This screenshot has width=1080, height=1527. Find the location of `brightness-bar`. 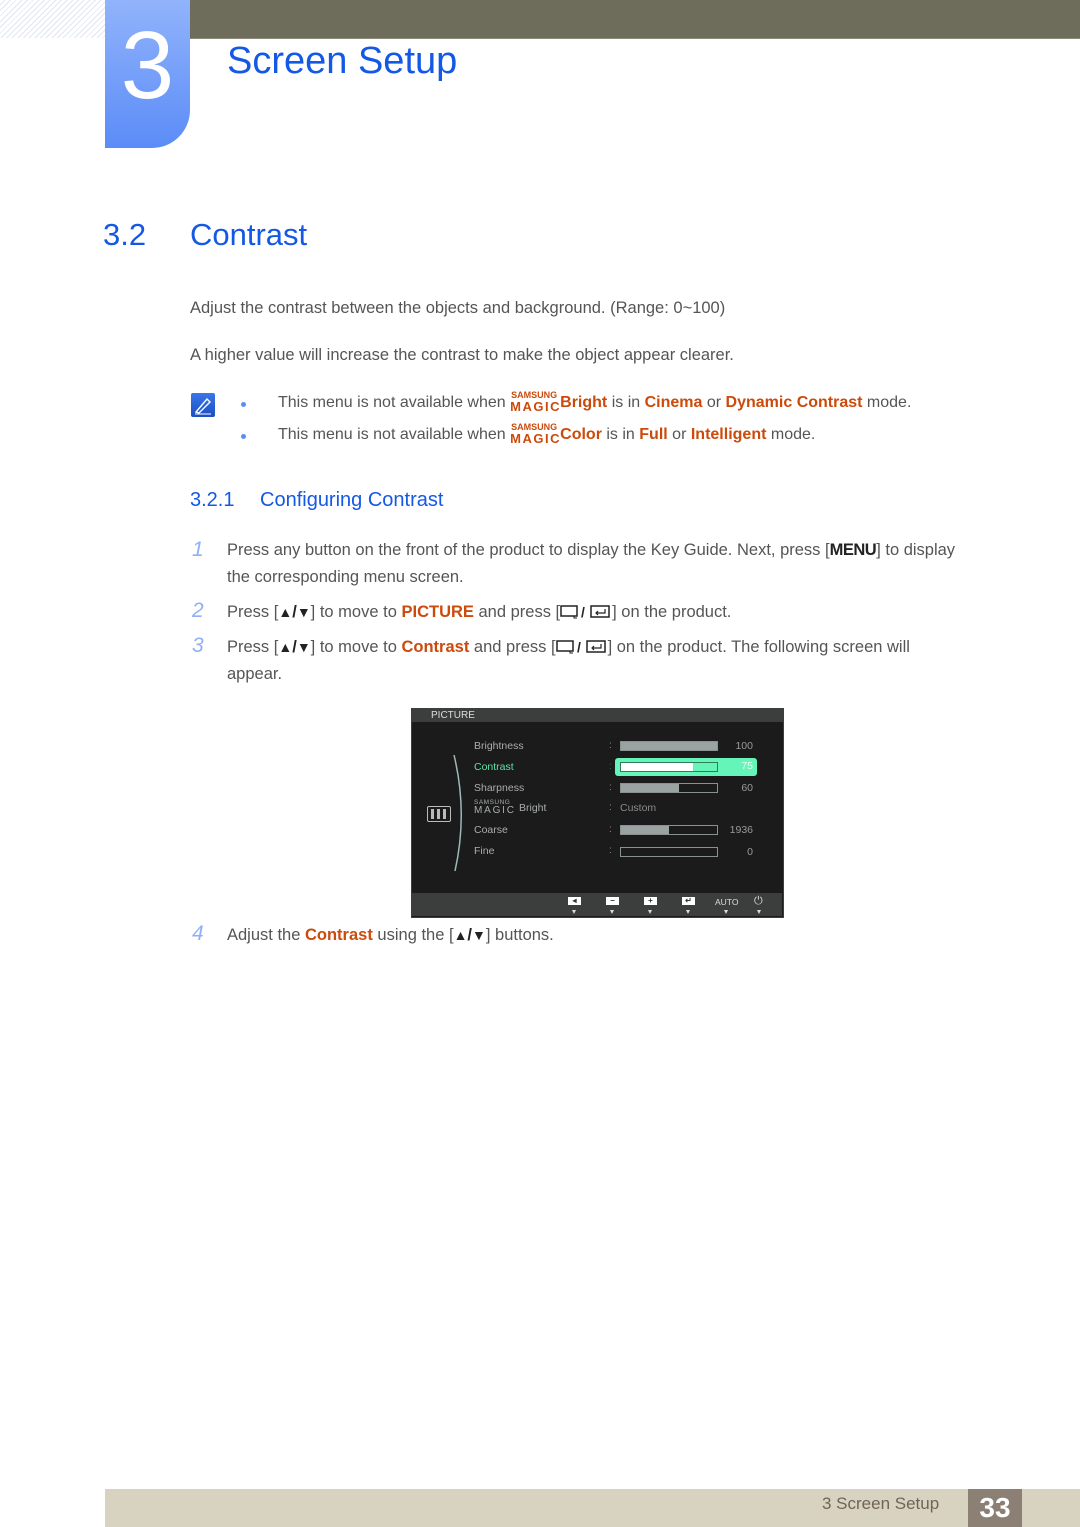

brightness-bar is located at coordinates (669, 746).